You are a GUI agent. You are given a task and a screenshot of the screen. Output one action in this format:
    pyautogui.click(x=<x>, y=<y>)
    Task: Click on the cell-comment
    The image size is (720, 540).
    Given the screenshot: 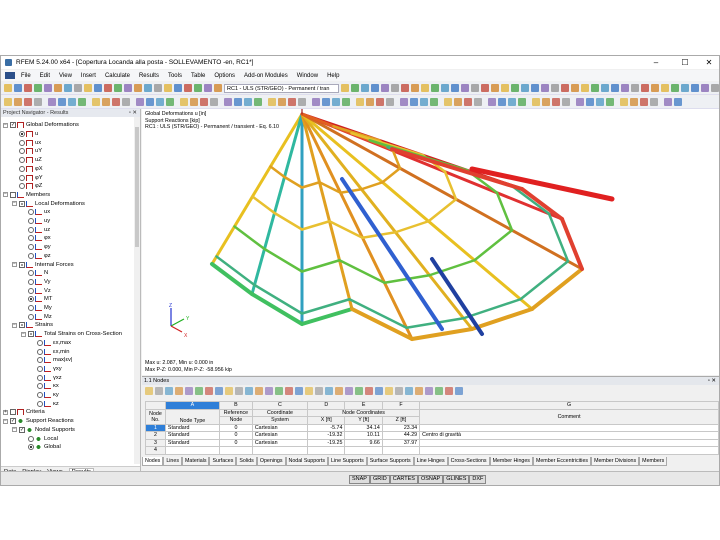 What is the action you would take?
    pyautogui.click(x=569, y=442)
    